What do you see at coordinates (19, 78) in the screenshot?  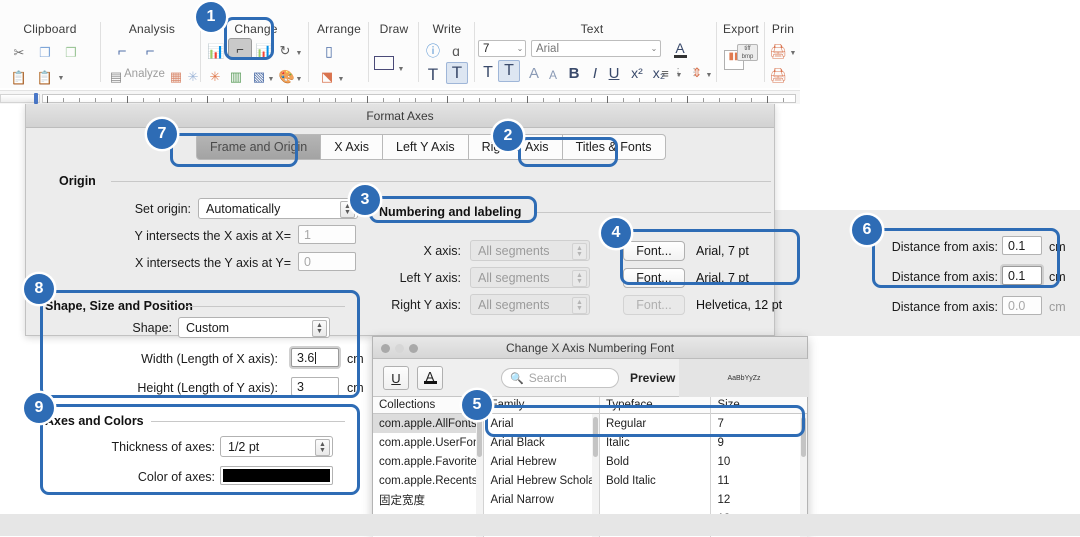 I see `paste-icon: 📋` at bounding box center [19, 78].